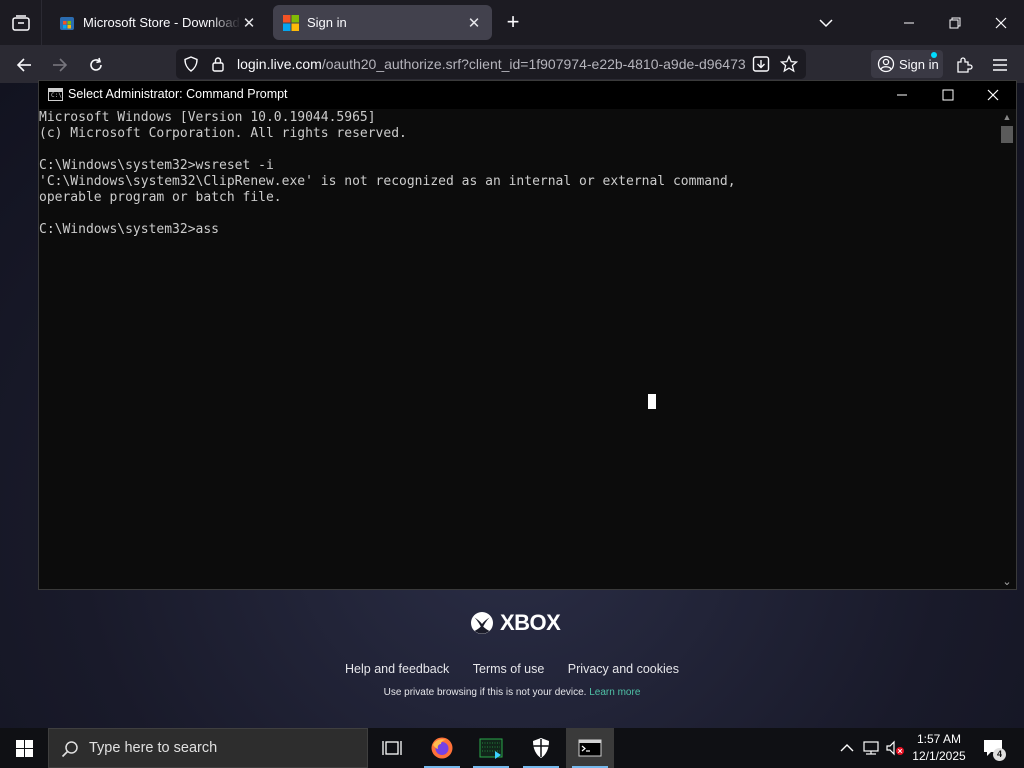  I want to click on menu-button, so click(1000, 65).